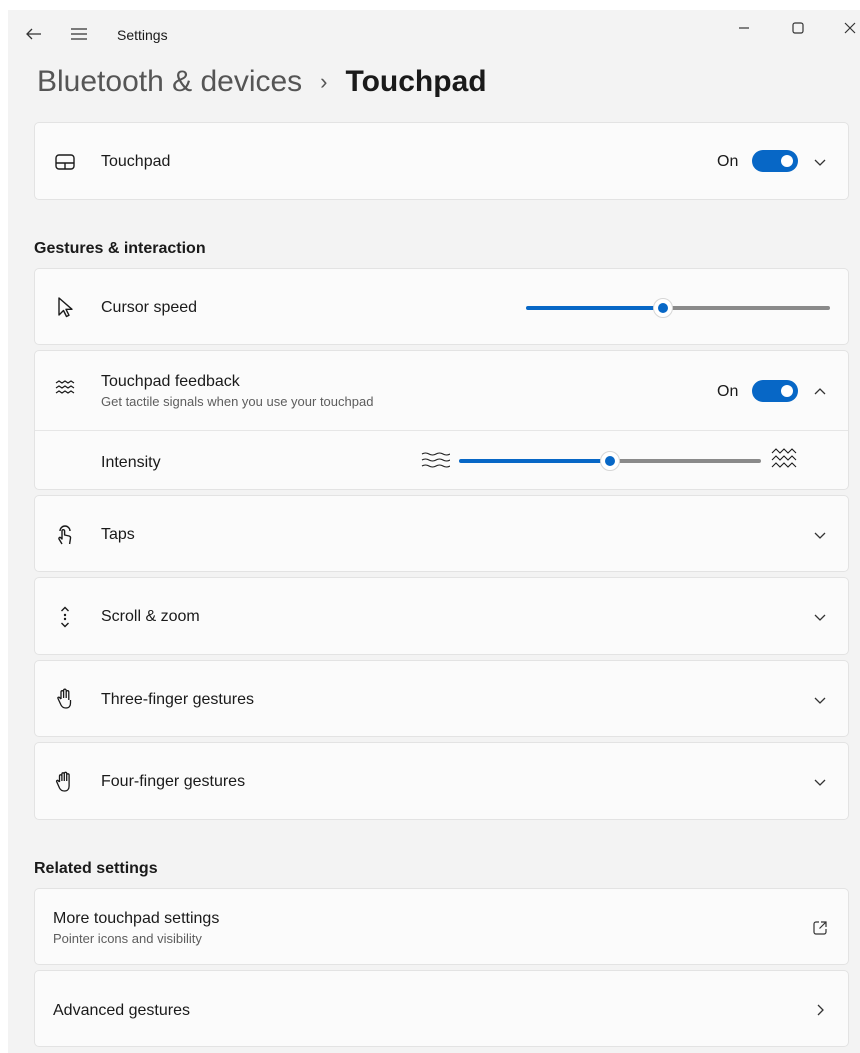 The height and width of the screenshot is (1053, 860). Describe the element at coordinates (96, 868) in the screenshot. I see `related-section-title: Related settings` at that location.